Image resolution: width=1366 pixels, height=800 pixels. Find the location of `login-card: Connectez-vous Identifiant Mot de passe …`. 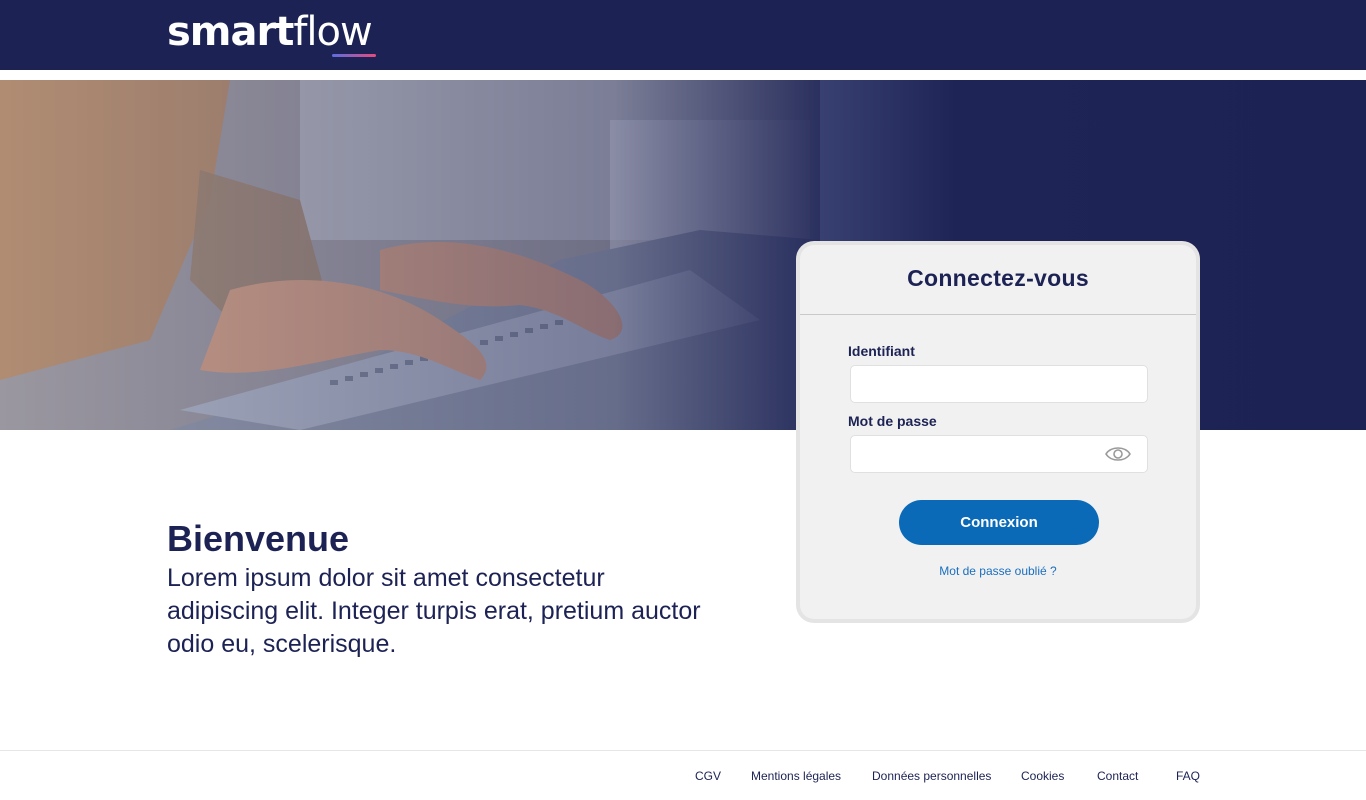

login-card: Connectez-vous Identifiant Mot de passe … is located at coordinates (998, 432).